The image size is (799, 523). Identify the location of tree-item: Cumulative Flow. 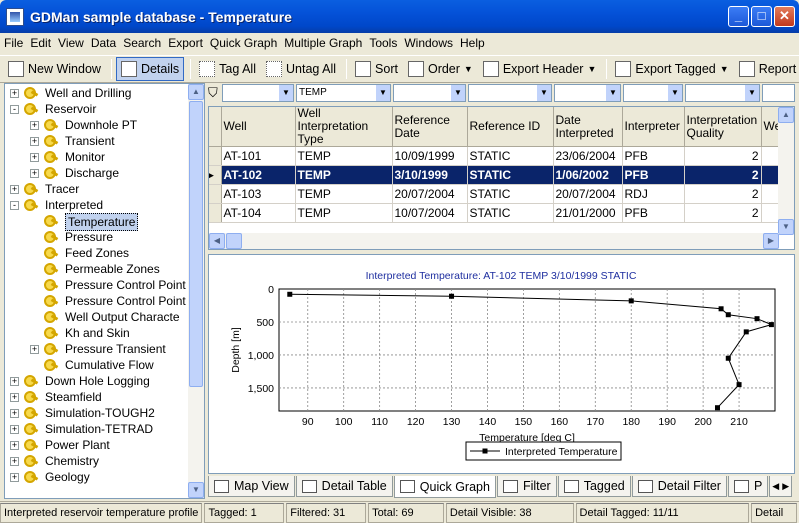
(97, 365).